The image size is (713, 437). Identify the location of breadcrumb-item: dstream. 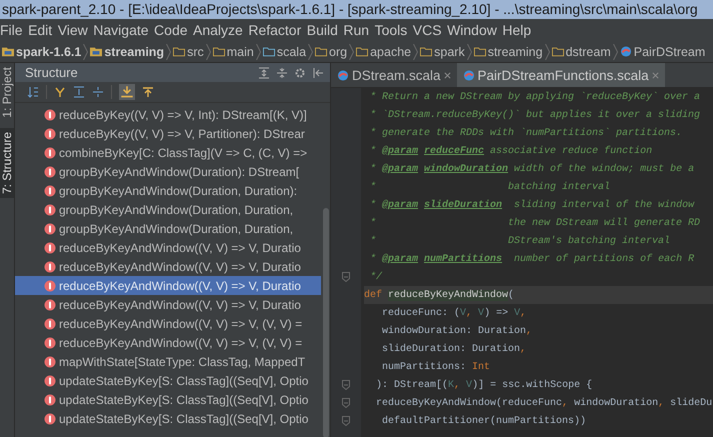
(581, 51).